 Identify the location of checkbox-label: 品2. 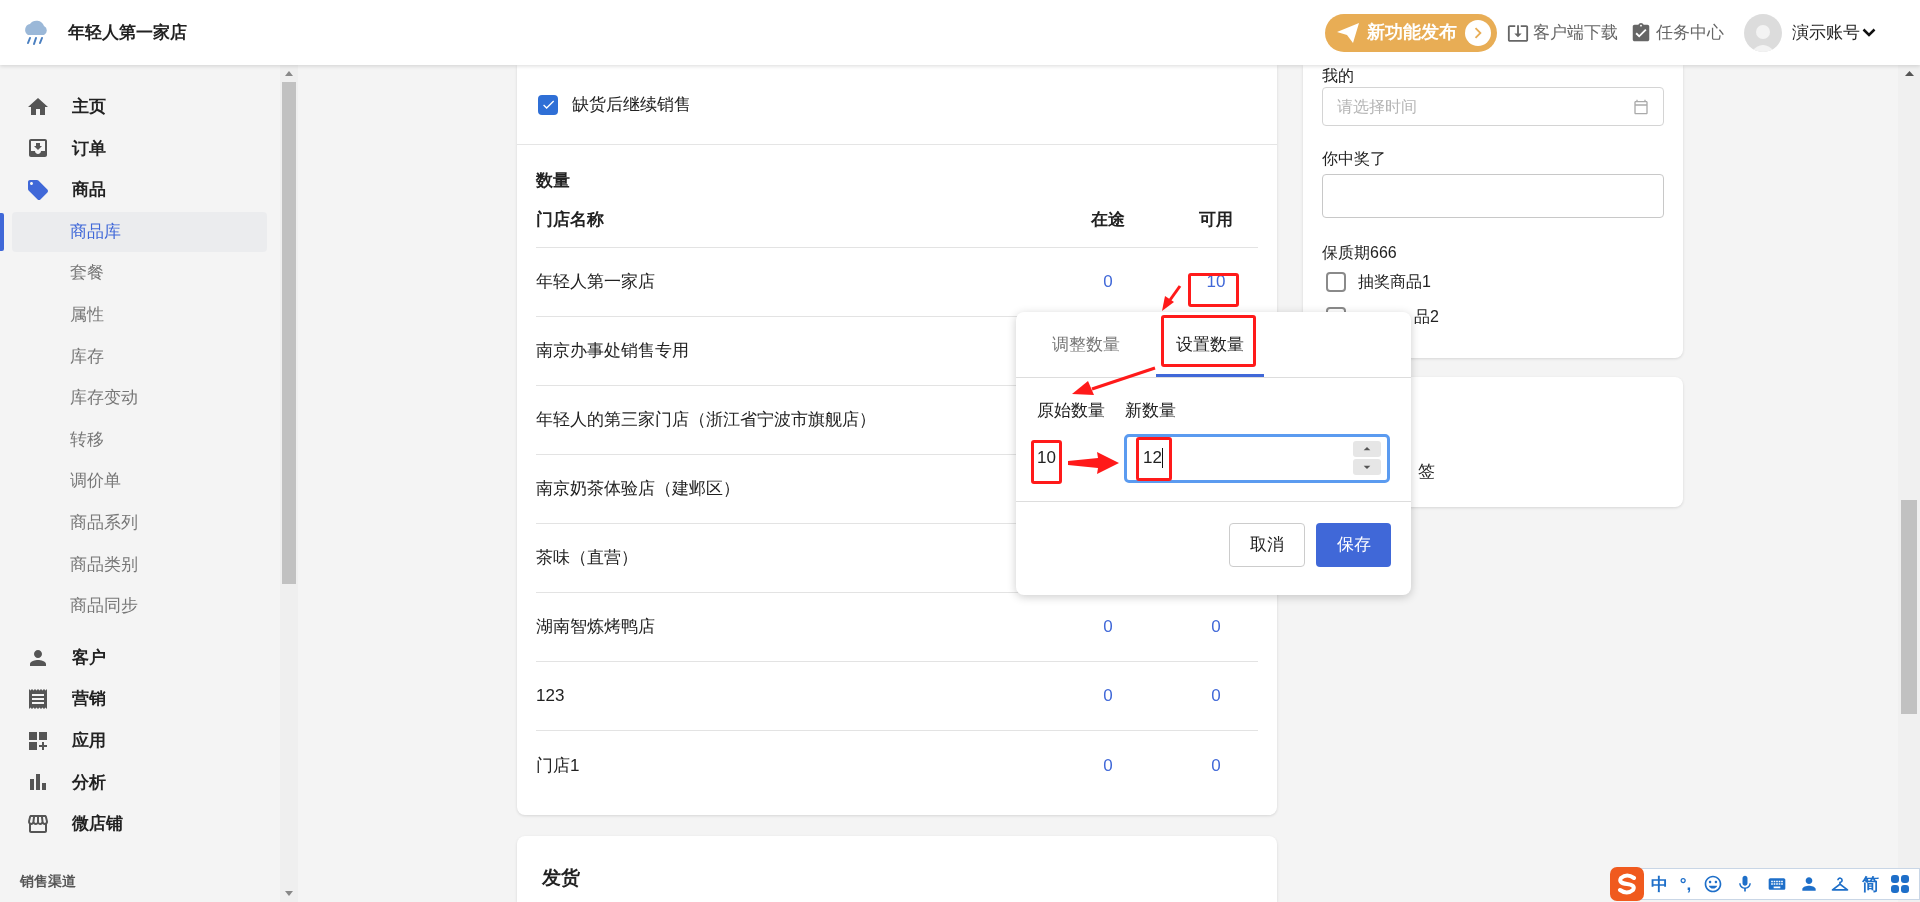
(1426, 316).